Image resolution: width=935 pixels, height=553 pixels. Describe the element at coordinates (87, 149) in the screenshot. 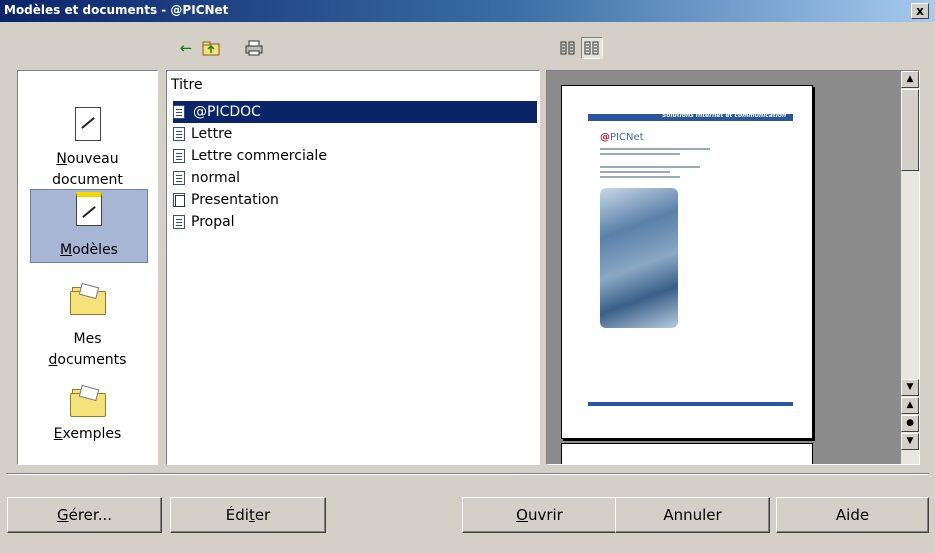

I see `category-new-document: Nouveau document` at that location.